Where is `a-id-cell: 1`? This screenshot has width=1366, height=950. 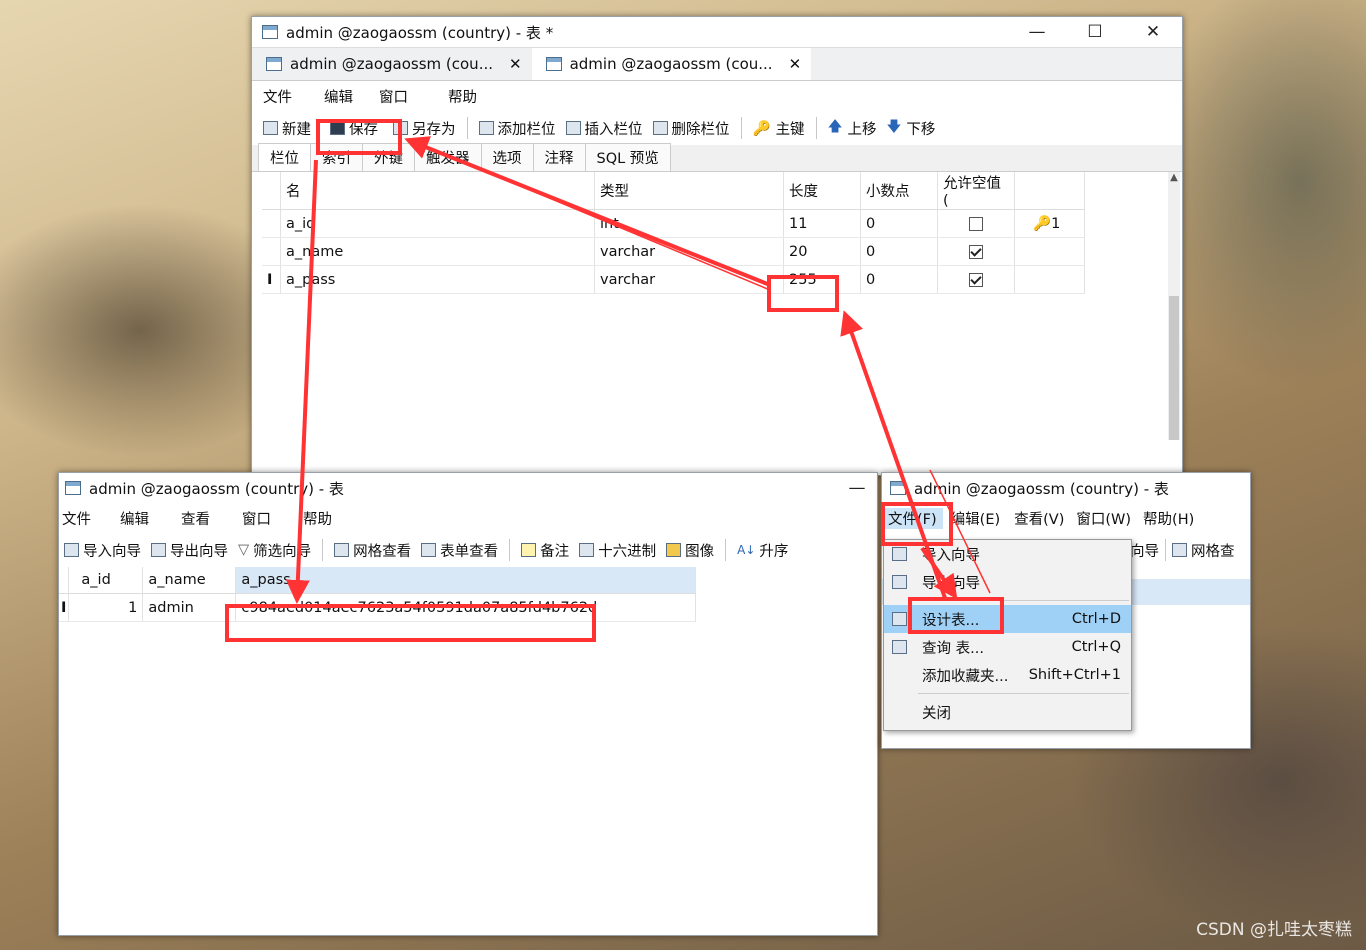
a-id-cell: 1 is located at coordinates (106, 607).